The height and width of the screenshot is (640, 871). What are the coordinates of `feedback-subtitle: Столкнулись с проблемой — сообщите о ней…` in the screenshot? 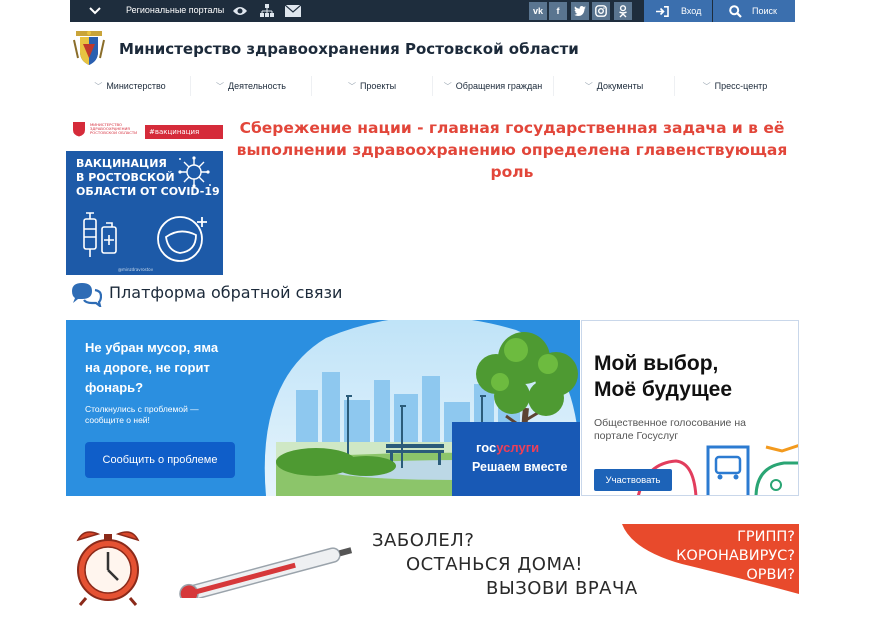 It's located at (165, 415).